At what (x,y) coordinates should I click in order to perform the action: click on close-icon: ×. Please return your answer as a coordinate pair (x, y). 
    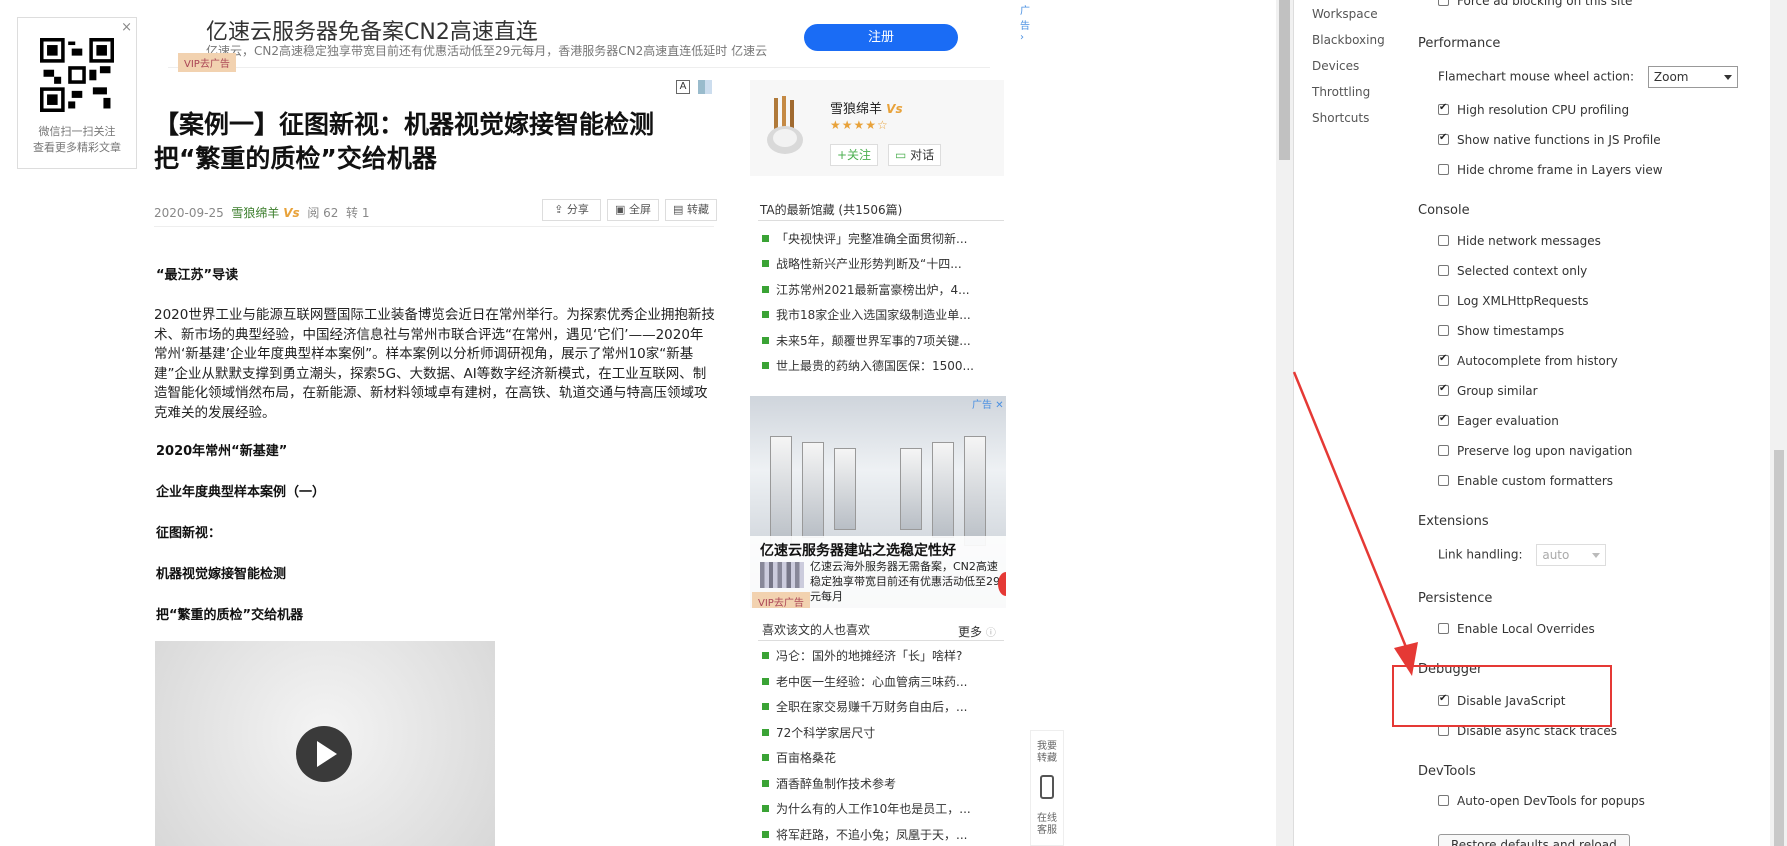
    Looking at the image, I should click on (126, 27).